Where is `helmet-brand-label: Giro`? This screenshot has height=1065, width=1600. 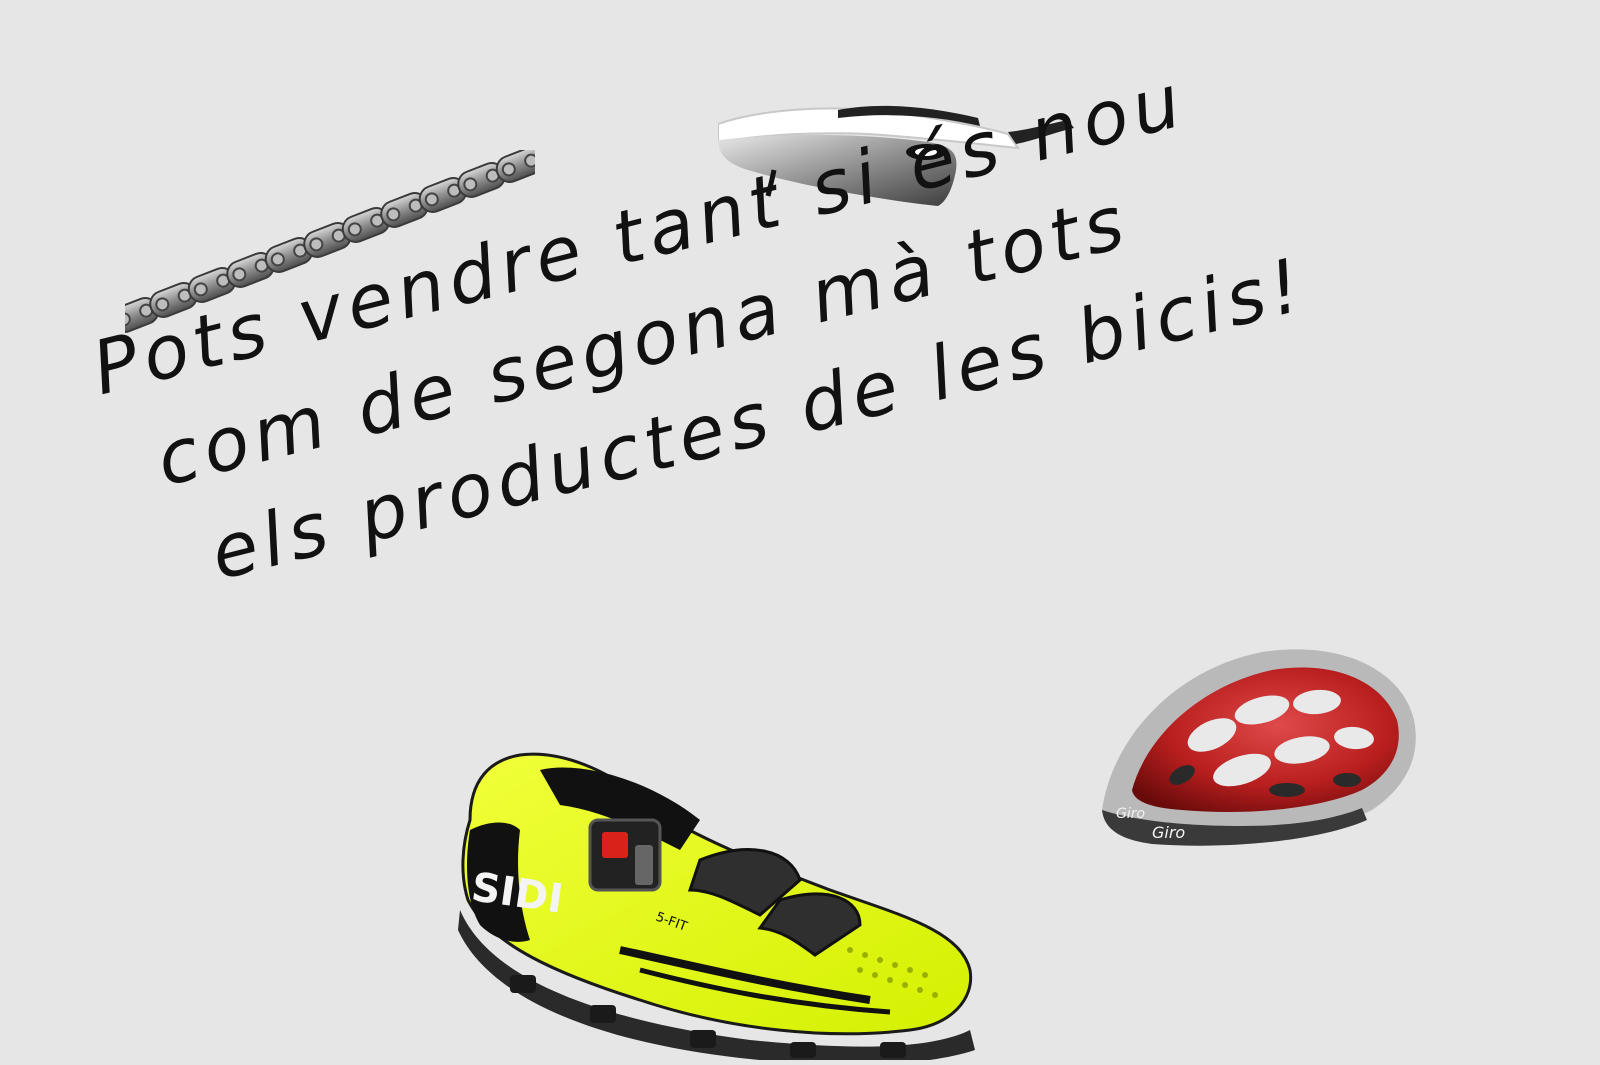
helmet-brand-label: Giro is located at coordinates (1130, 814).